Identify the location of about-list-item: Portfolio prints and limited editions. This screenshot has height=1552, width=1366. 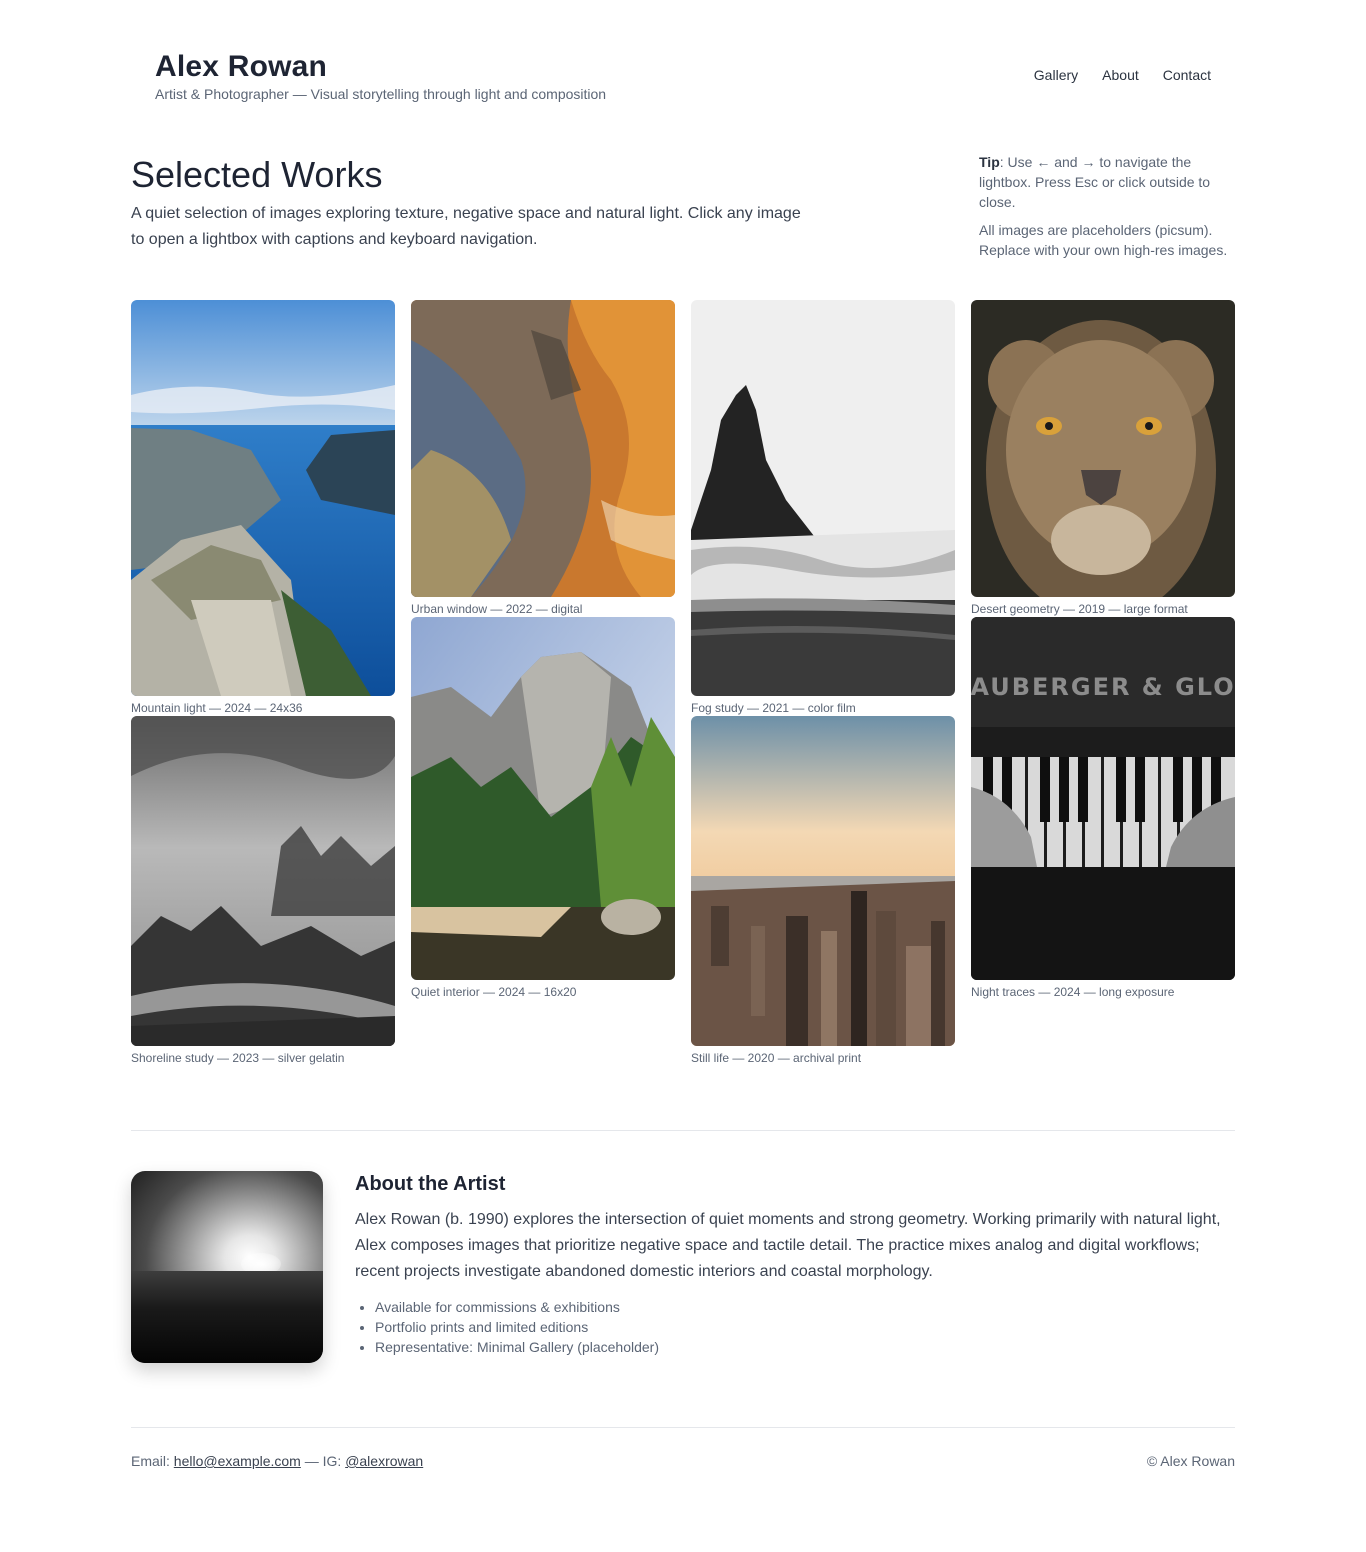
(517, 1327).